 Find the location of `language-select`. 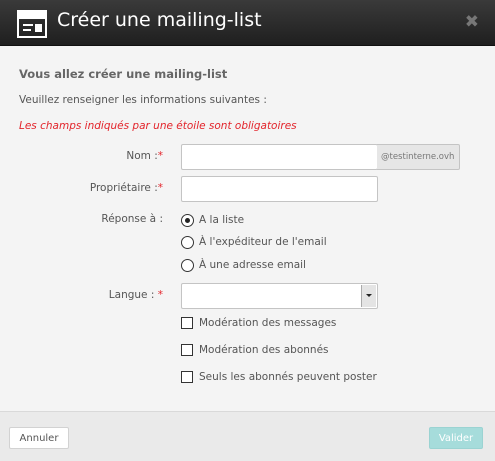

language-select is located at coordinates (279, 296).